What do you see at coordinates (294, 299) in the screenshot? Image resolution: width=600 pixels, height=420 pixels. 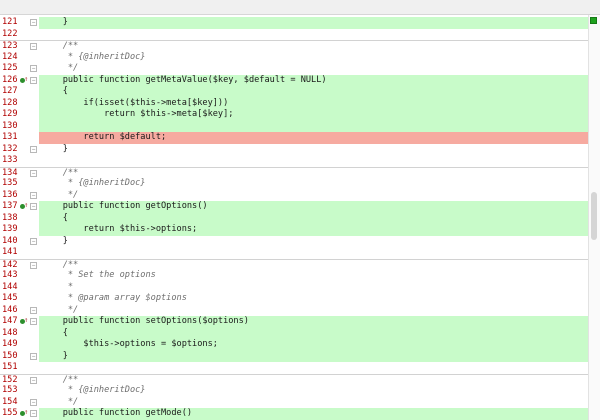 I see `code-line: 145 * @param array $options` at bounding box center [294, 299].